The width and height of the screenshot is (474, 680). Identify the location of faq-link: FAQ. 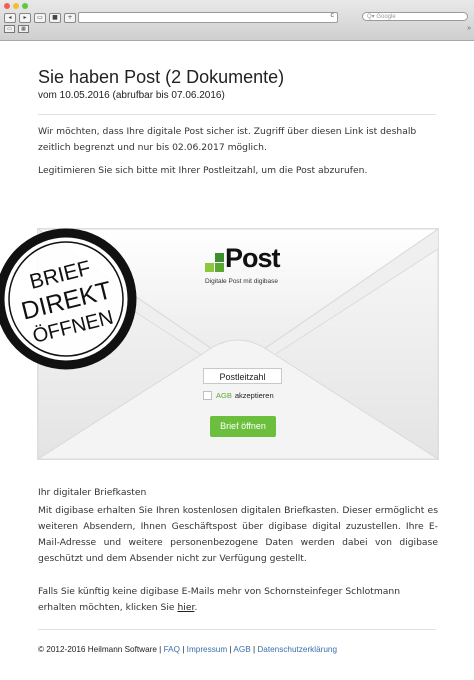
(172, 649).